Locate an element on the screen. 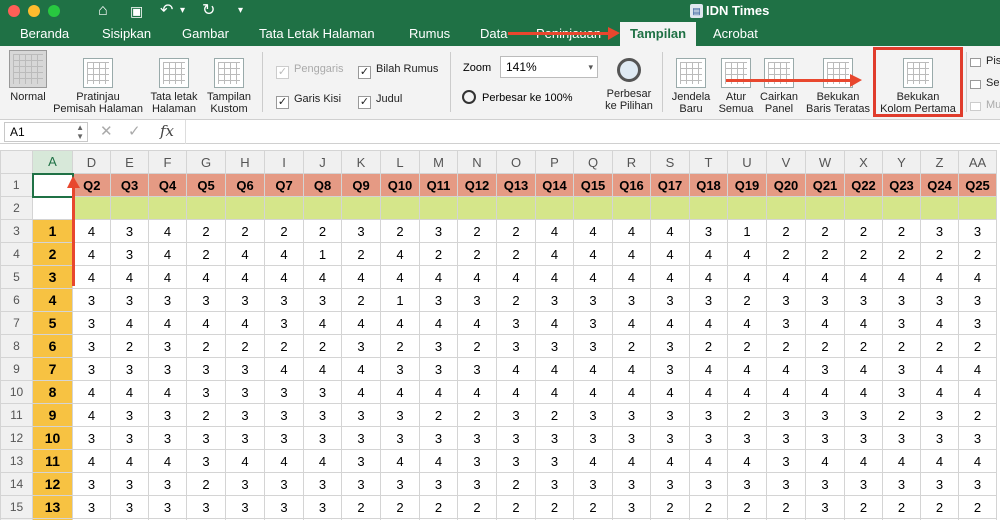 This screenshot has width=1000, height=520. header-cell: Q6 is located at coordinates (245, 185).